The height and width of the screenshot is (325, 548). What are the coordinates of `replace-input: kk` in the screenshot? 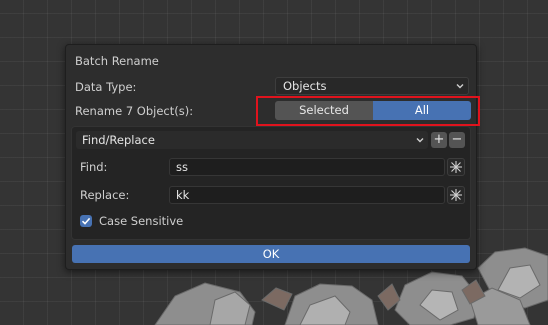 It's located at (307, 195).